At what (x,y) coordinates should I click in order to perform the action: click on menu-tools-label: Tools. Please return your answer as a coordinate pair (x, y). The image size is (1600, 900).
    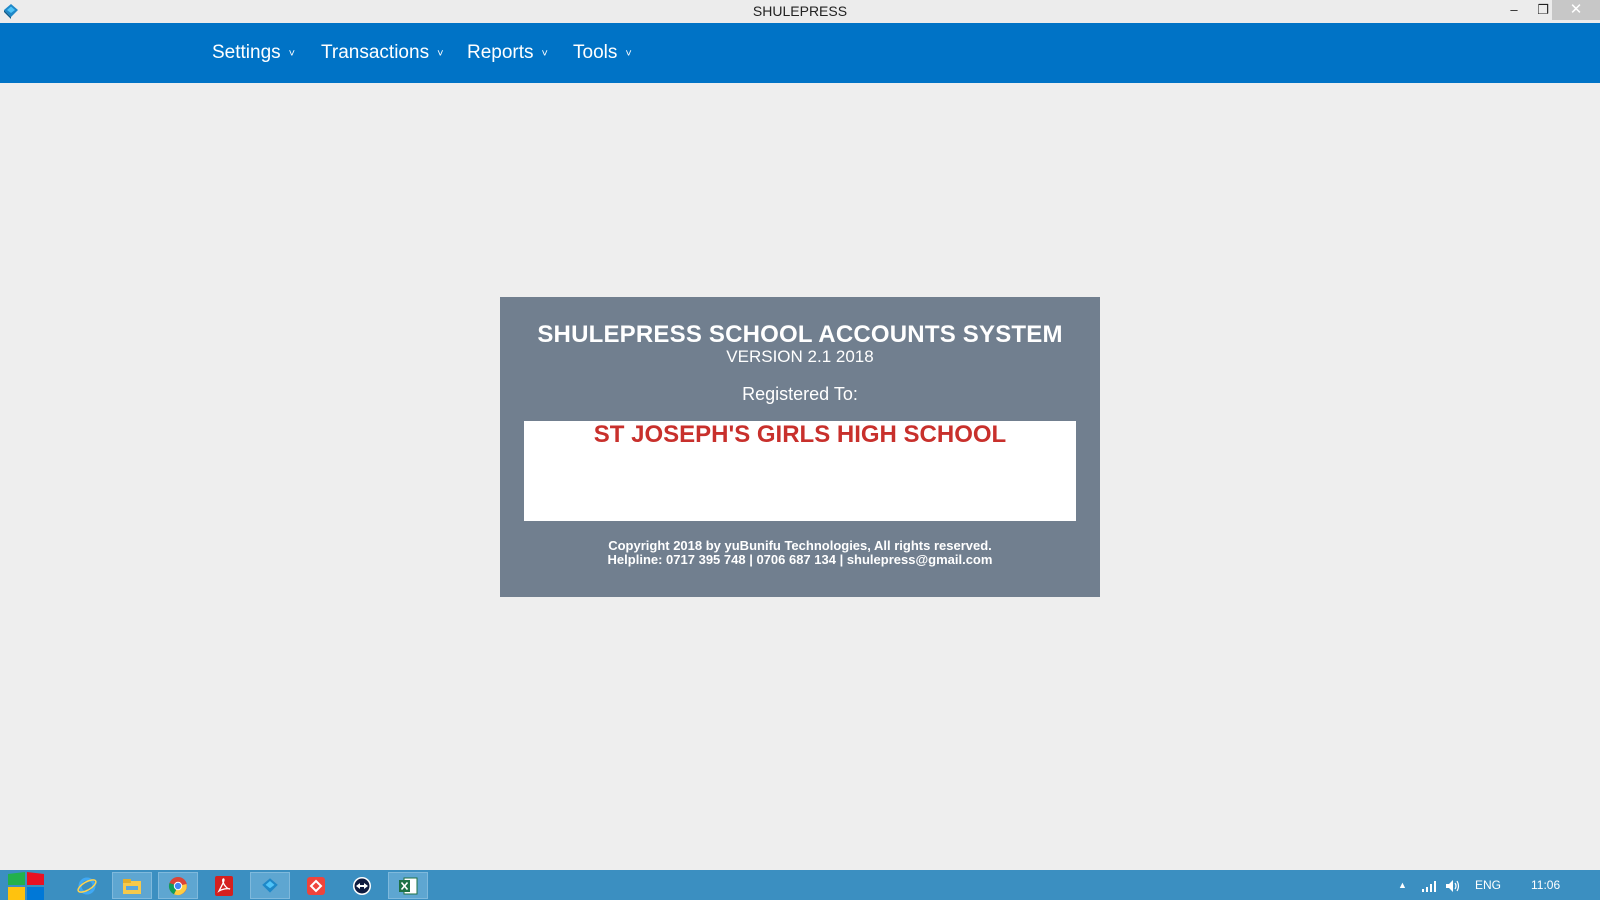
    Looking at the image, I should click on (595, 52).